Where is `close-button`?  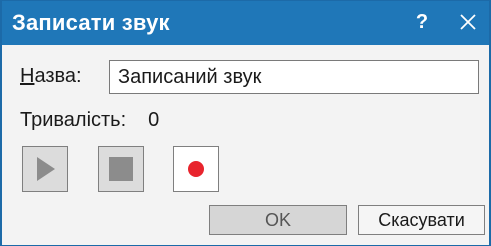 close-button is located at coordinates (468, 22).